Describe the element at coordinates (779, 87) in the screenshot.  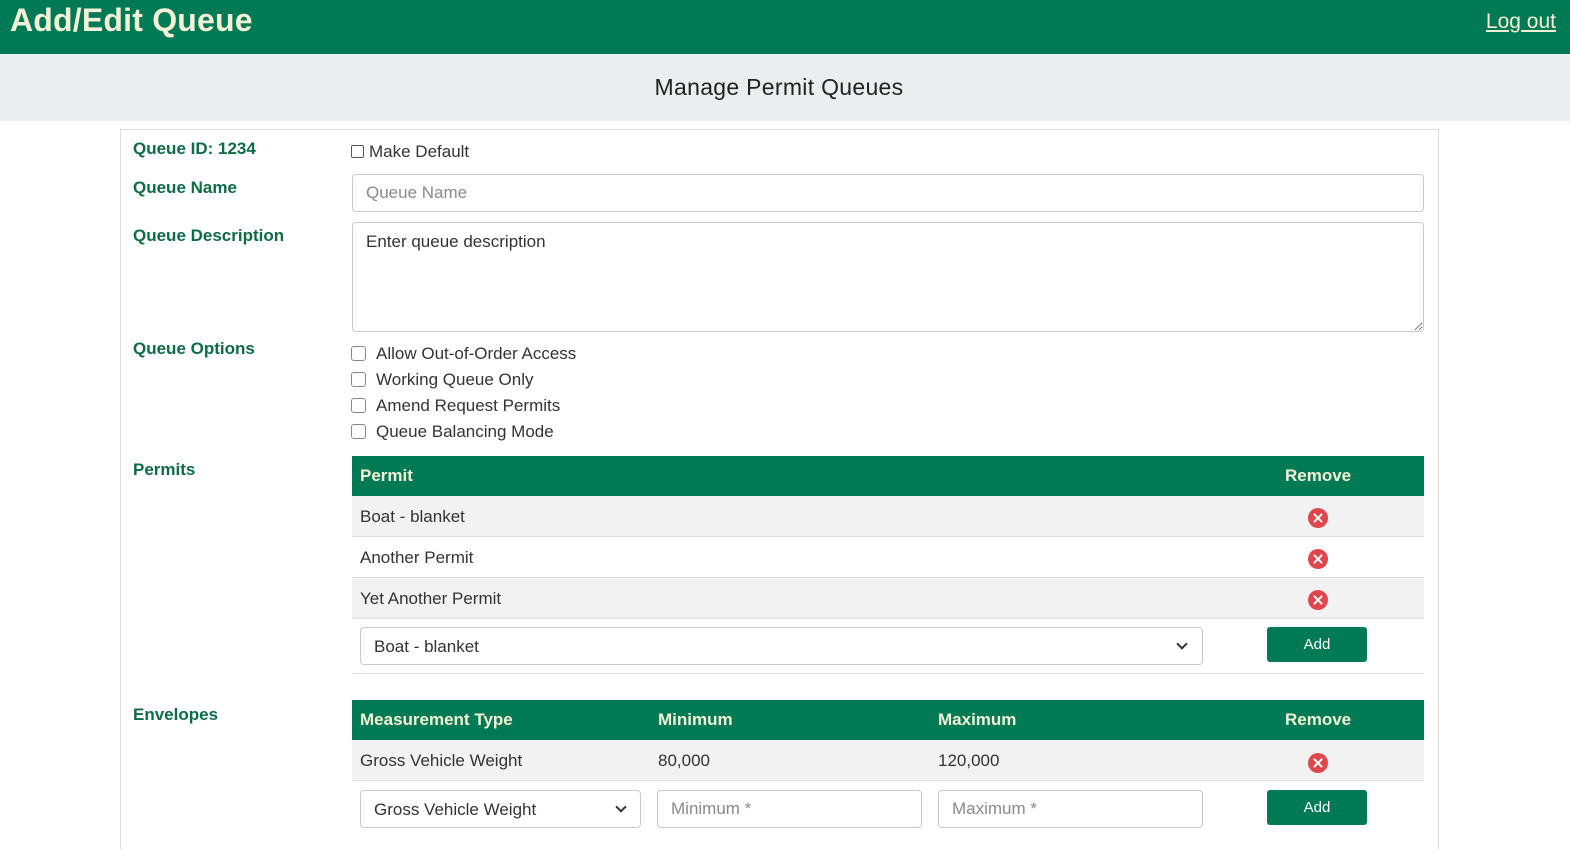
I see `page-title: Manage Permit Queues` at that location.